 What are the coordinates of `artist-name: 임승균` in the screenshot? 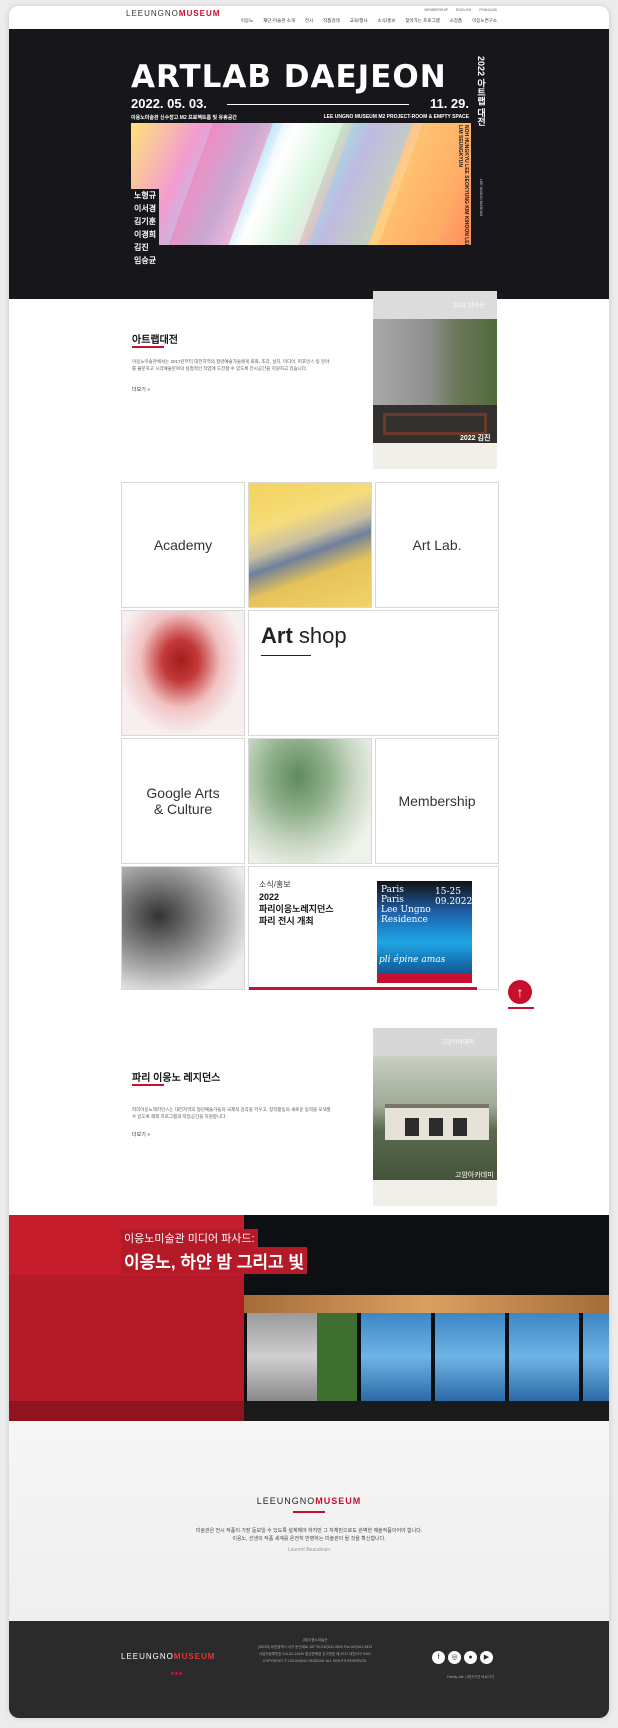 It's located at (145, 260).